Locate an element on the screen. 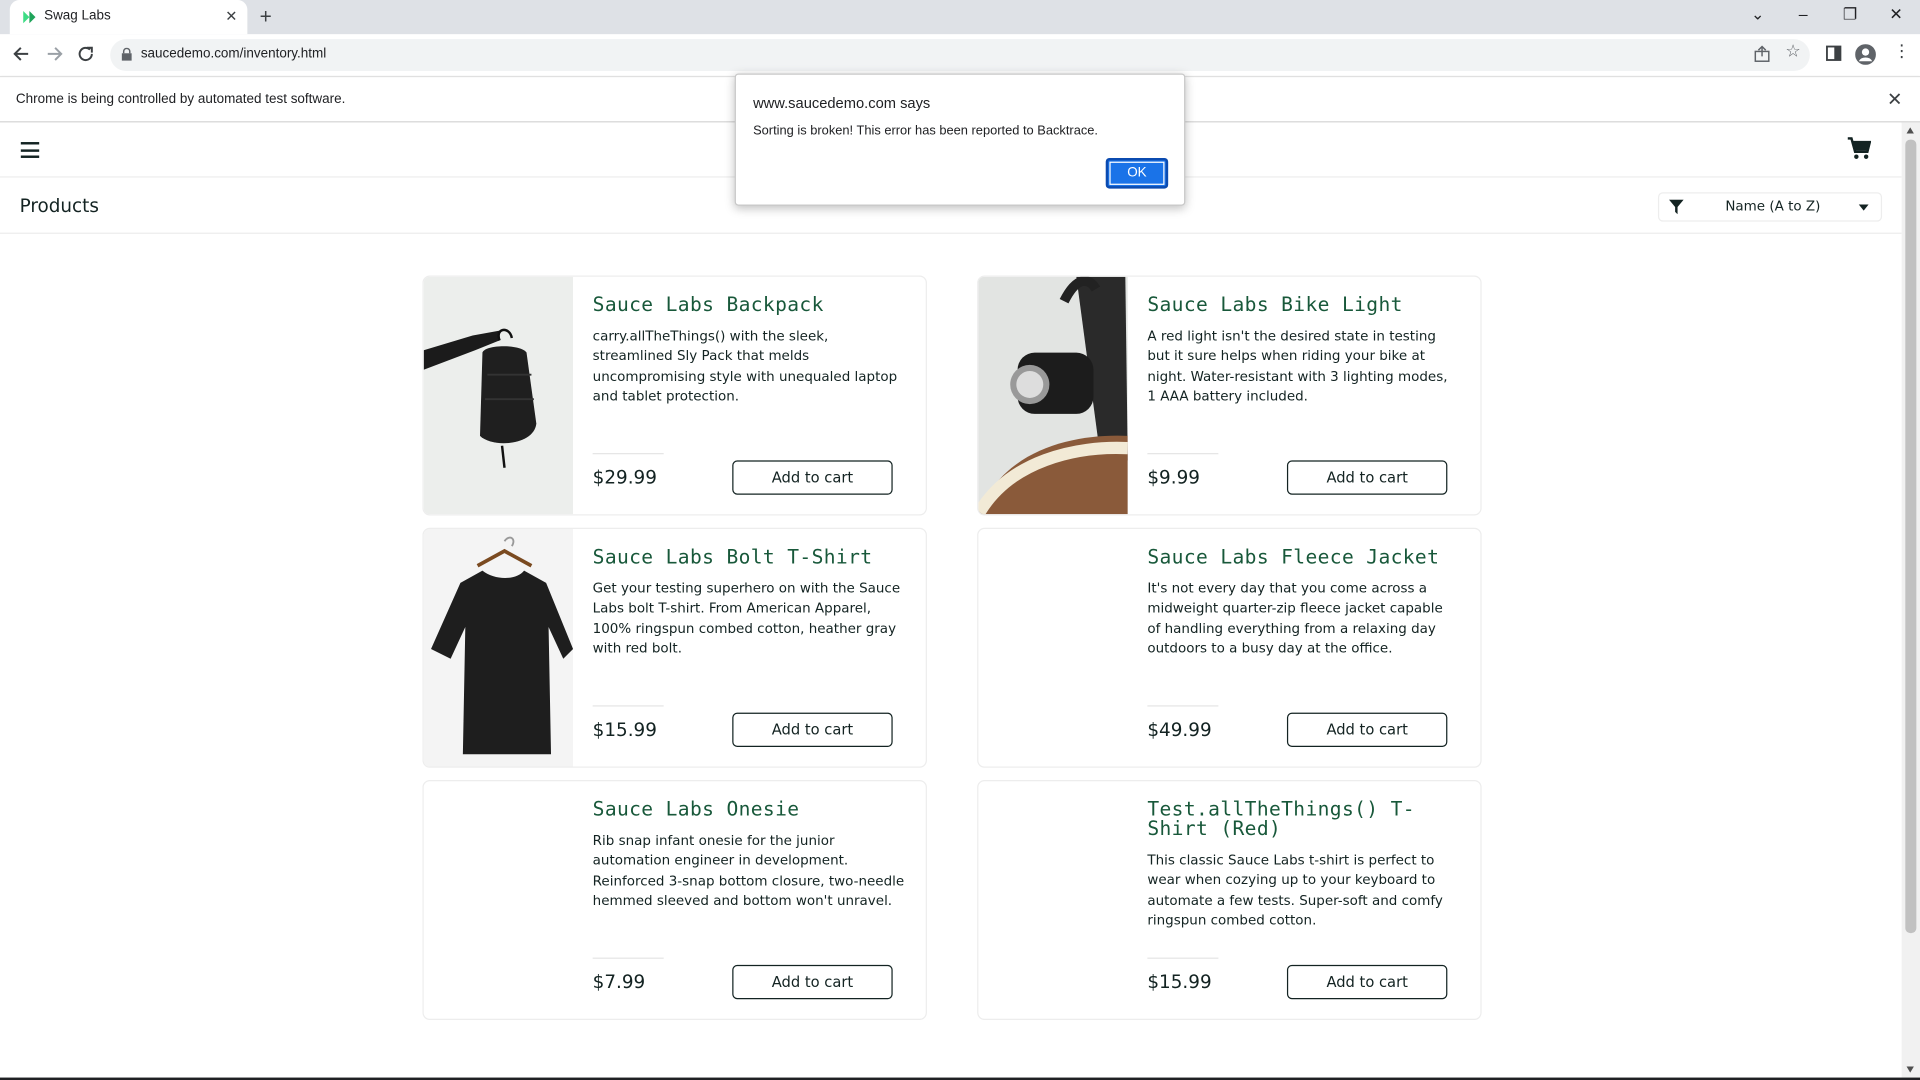 The height and width of the screenshot is (1080, 1920). product-price: $49.99 is located at coordinates (1179, 729).